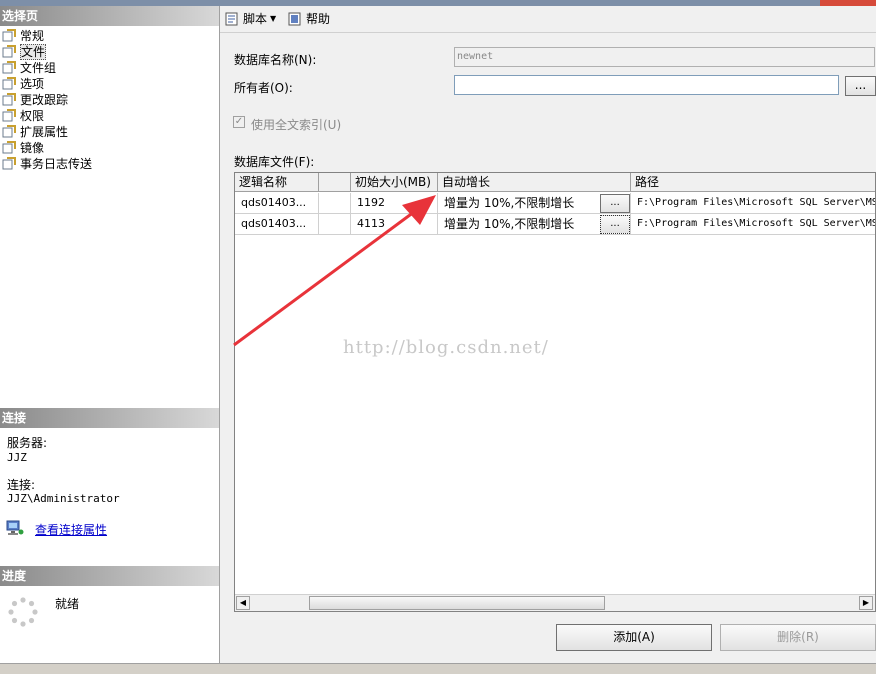 The height and width of the screenshot is (674, 876). I want to click on nav-item-permissions: 权限, so click(109, 116).